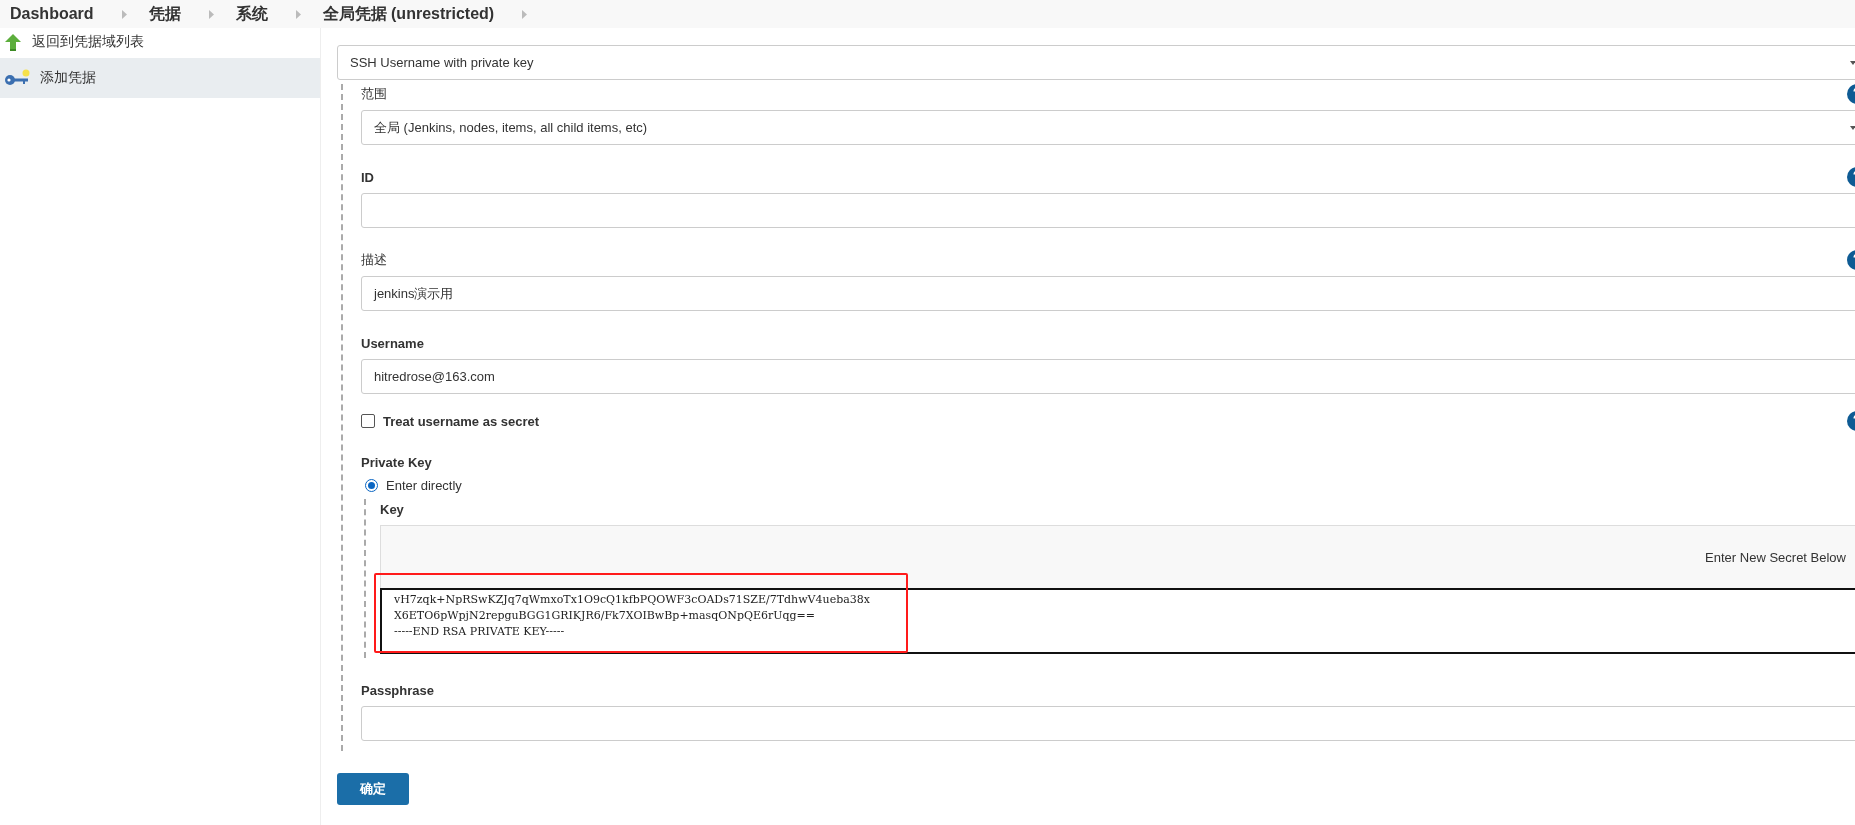  Describe the element at coordinates (1775, 557) in the screenshot. I see `secret-hint: Enter New Secret Below` at that location.